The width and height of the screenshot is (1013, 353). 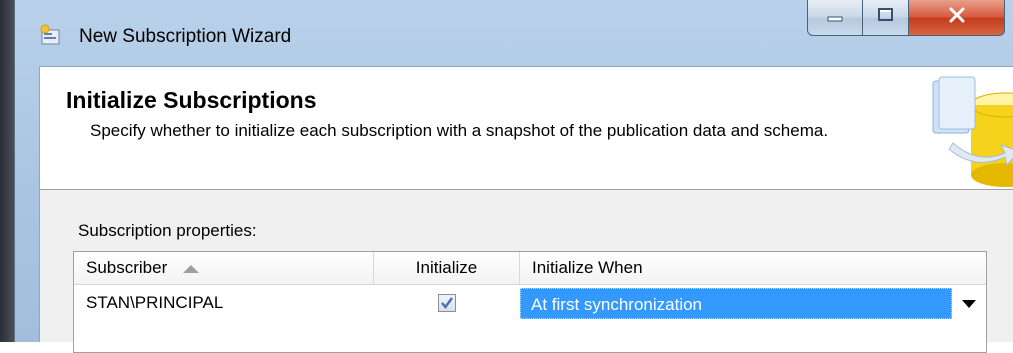 What do you see at coordinates (753, 268) in the screenshot?
I see `column-header-initialize-when: Initialize When` at bounding box center [753, 268].